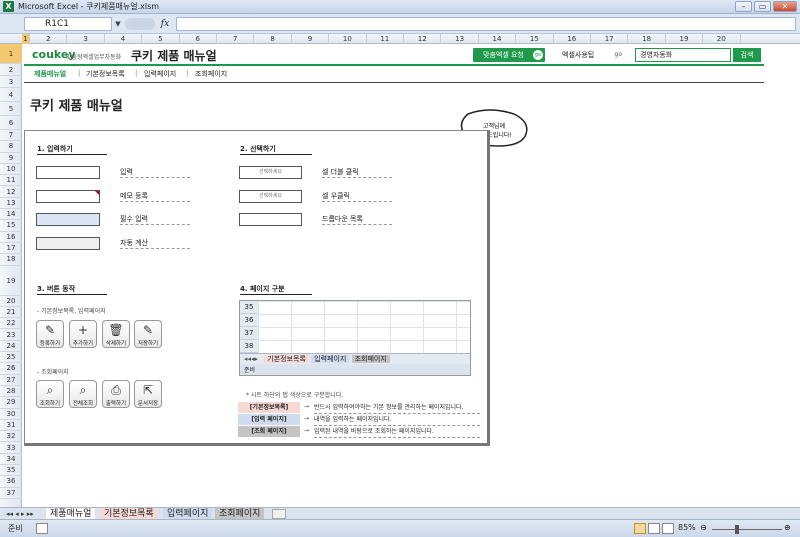 The height and width of the screenshot is (537, 800). What do you see at coordinates (11, 448) in the screenshot?
I see `row-header: 33` at bounding box center [11, 448].